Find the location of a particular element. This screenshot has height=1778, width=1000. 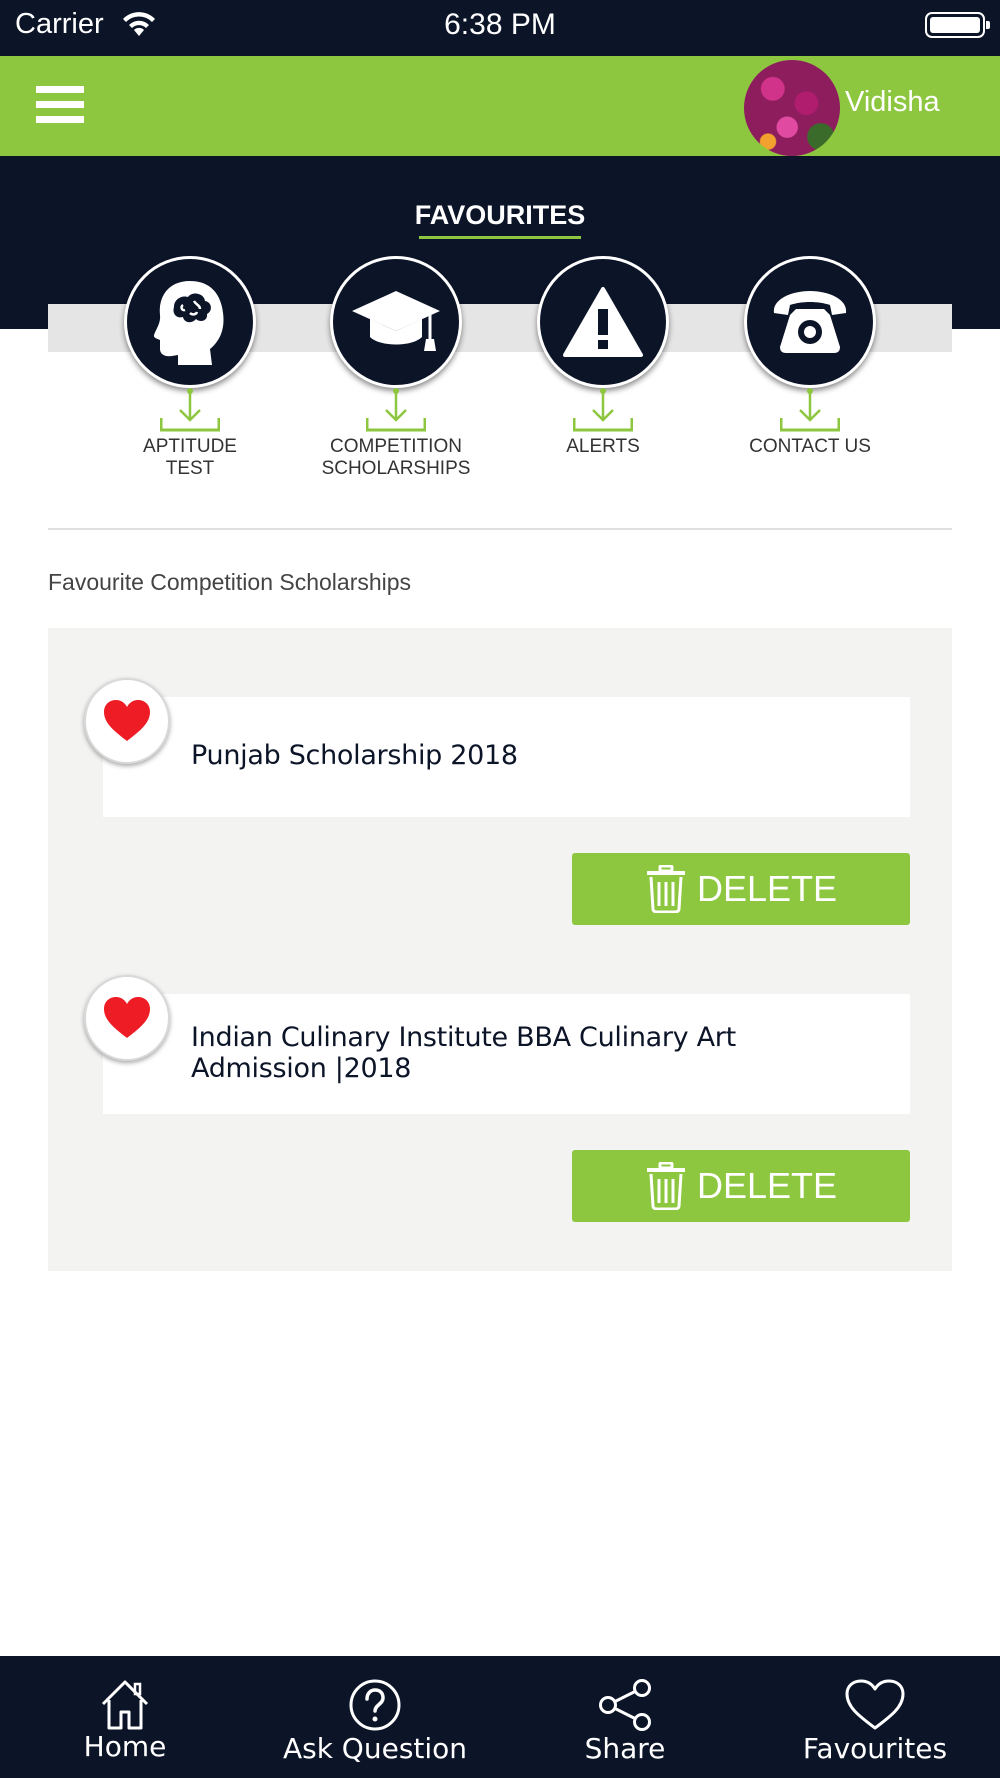

category-label: APTITUDE TEST is located at coordinates (190, 457).